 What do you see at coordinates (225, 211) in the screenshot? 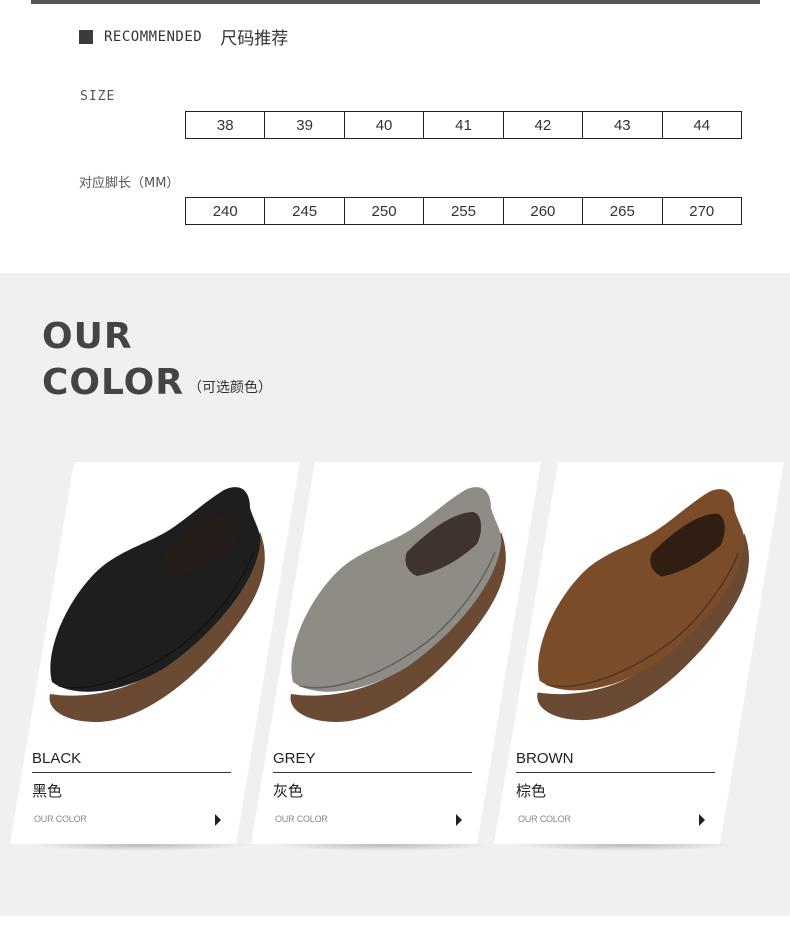
I see `length-cell: 240` at bounding box center [225, 211].